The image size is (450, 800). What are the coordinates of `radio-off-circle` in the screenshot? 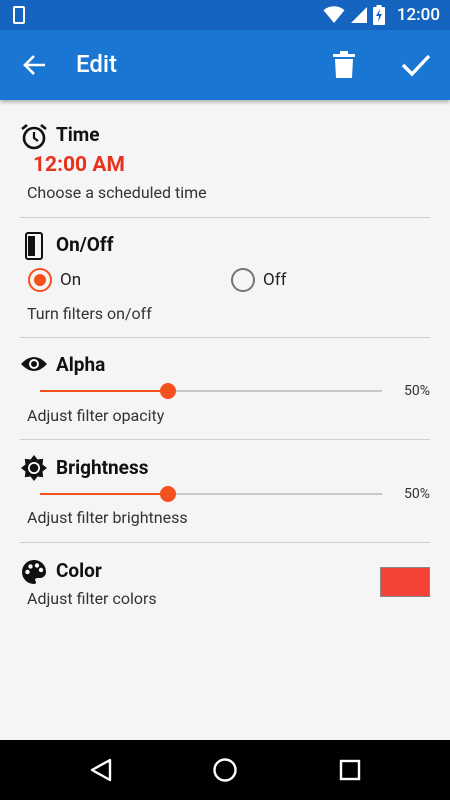 It's located at (243, 280).